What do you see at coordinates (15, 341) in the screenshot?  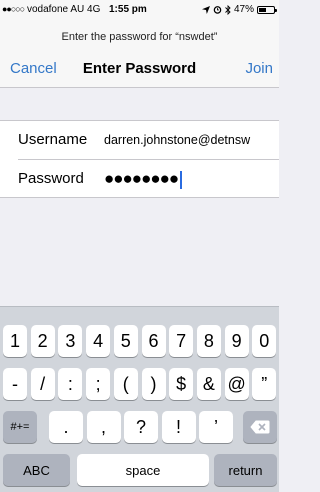 I see `digit-key-0: 1` at bounding box center [15, 341].